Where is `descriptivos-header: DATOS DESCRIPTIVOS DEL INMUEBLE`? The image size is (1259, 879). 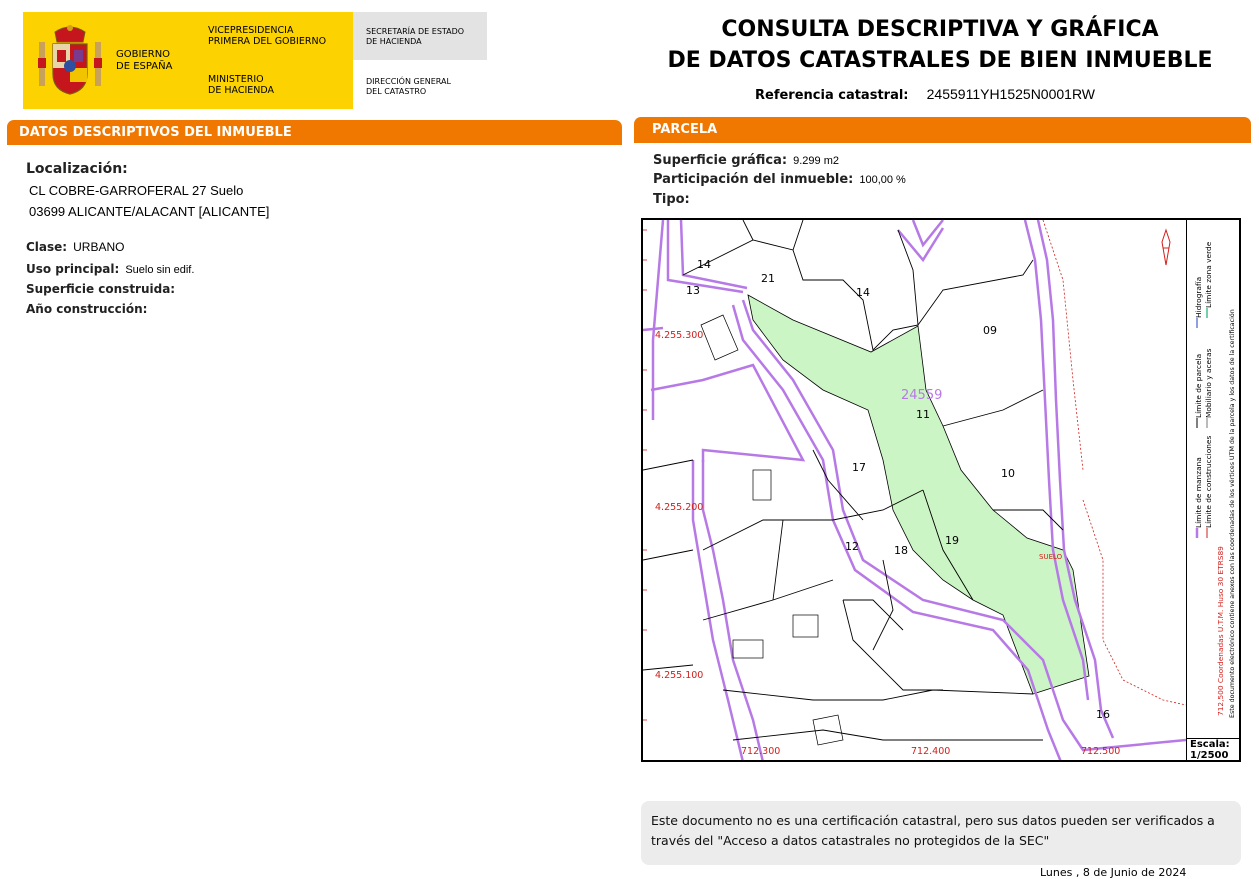 descriptivos-header: DATOS DESCRIPTIVOS DEL INMUEBLE is located at coordinates (314, 132).